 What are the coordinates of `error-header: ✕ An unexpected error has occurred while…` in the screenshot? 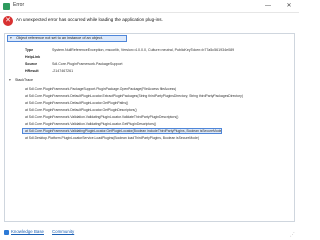 It's located at (149, 24).